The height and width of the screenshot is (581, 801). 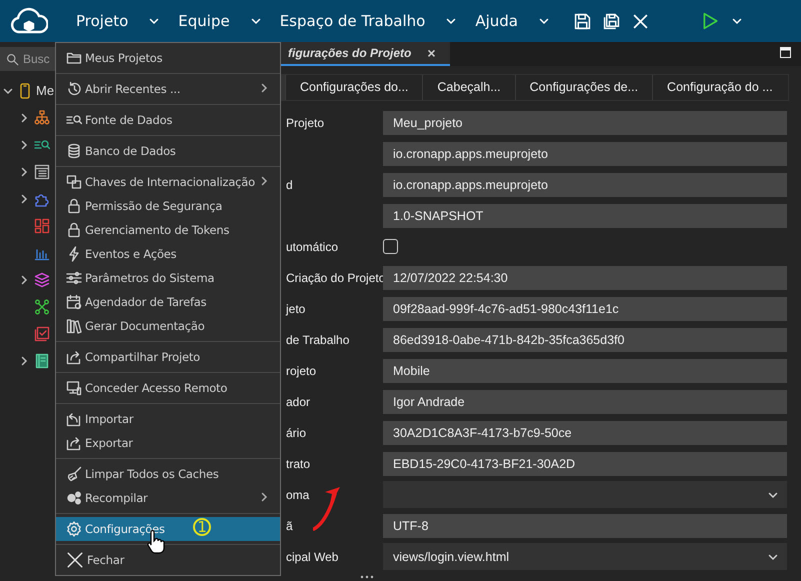 What do you see at coordinates (301, 371) in the screenshot?
I see `field-label: rojeto` at bounding box center [301, 371].